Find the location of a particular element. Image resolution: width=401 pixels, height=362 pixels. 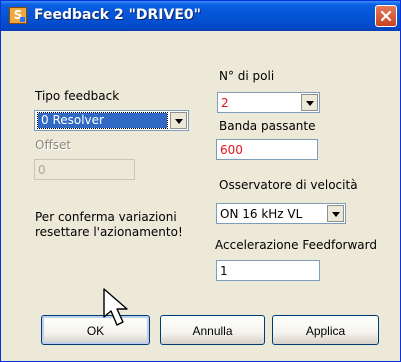

n-poli-label: N° di poli is located at coordinates (247, 76).